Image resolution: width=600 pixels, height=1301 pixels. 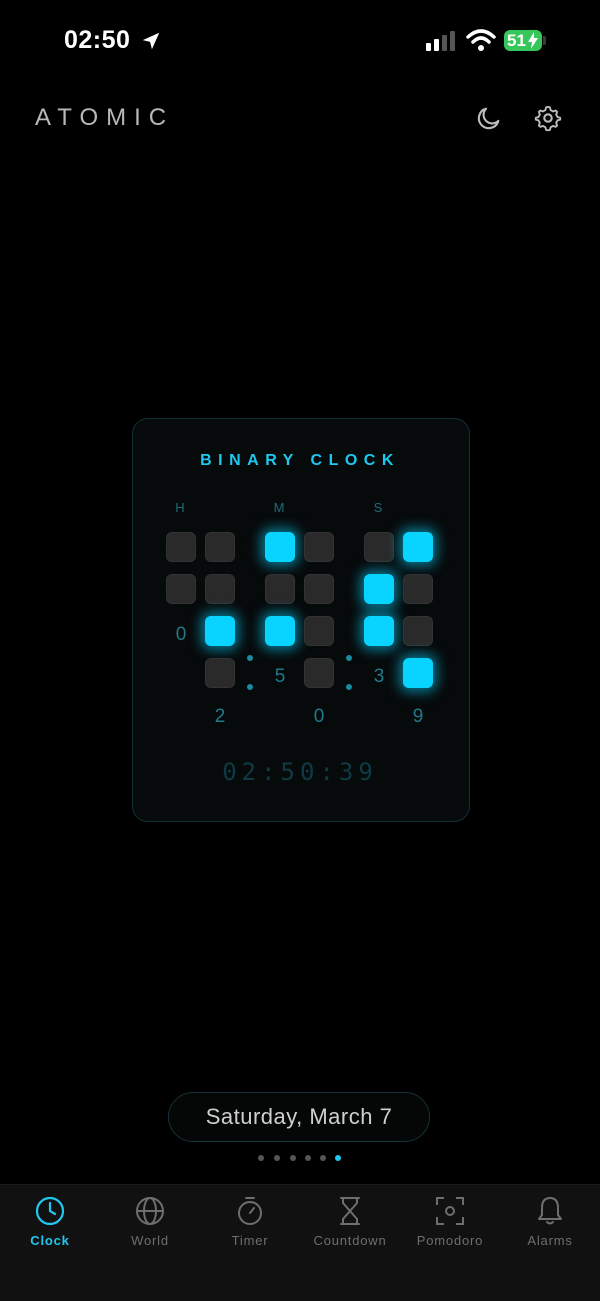 I want to click on location-arrow-icon, so click(x=151, y=41).